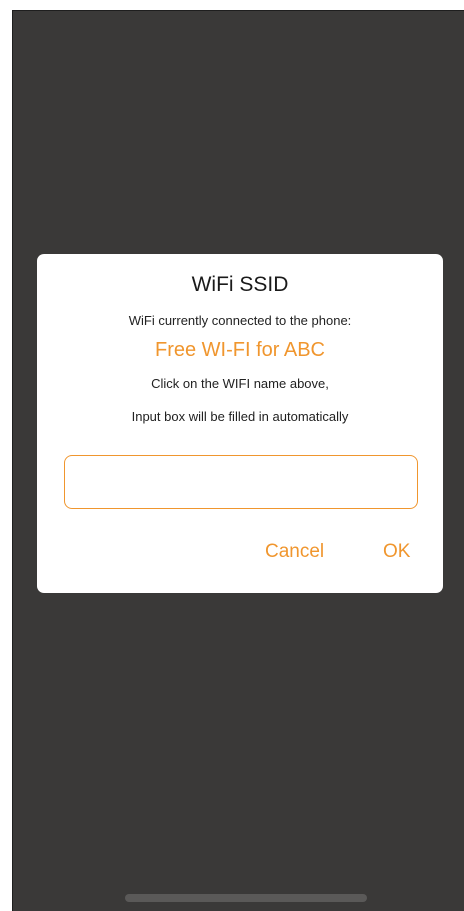  Describe the element at coordinates (241, 482) in the screenshot. I see `ssid-input` at that location.